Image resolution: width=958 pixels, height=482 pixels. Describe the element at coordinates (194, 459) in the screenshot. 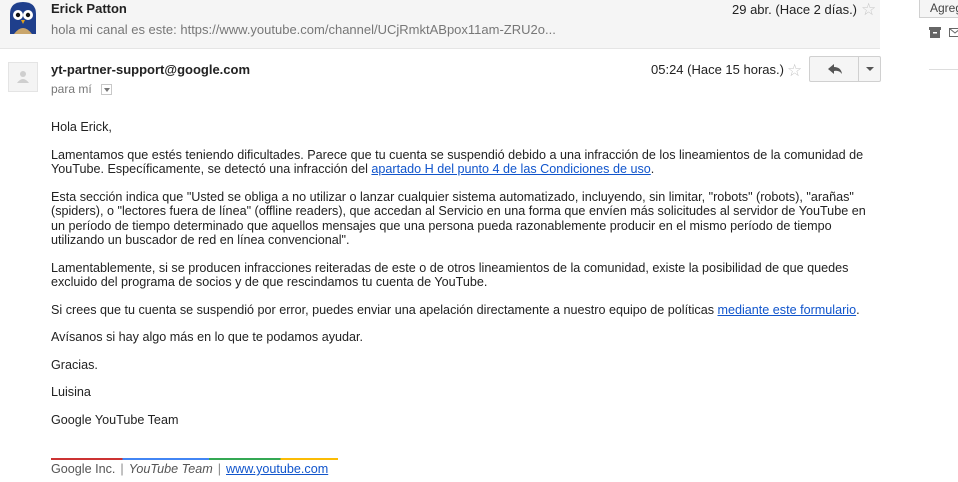

I see `footer-color-bar` at that location.